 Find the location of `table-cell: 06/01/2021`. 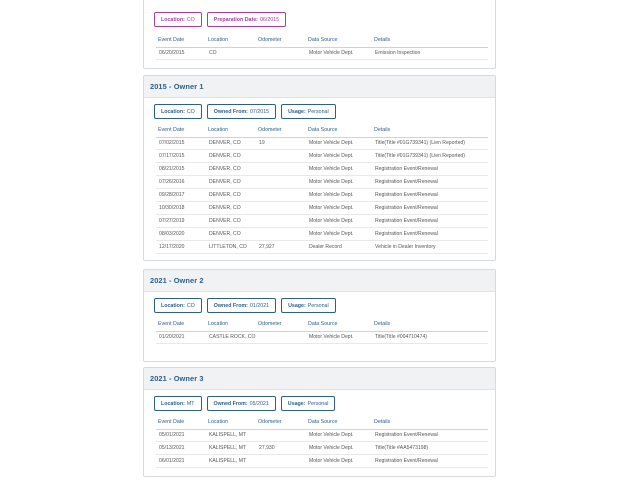

table-cell: 06/01/2021 is located at coordinates (181, 461).